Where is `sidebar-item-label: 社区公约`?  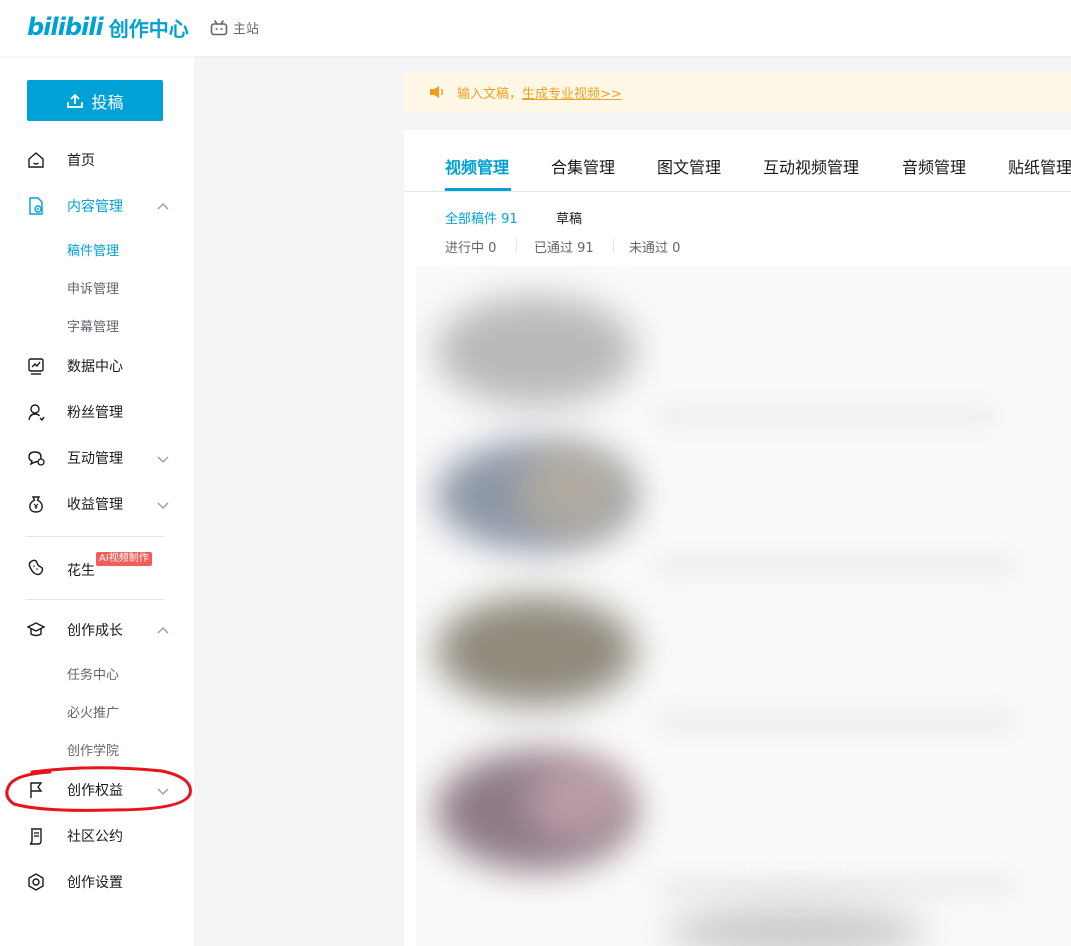
sidebar-item-label: 社区公约 is located at coordinates (95, 837).